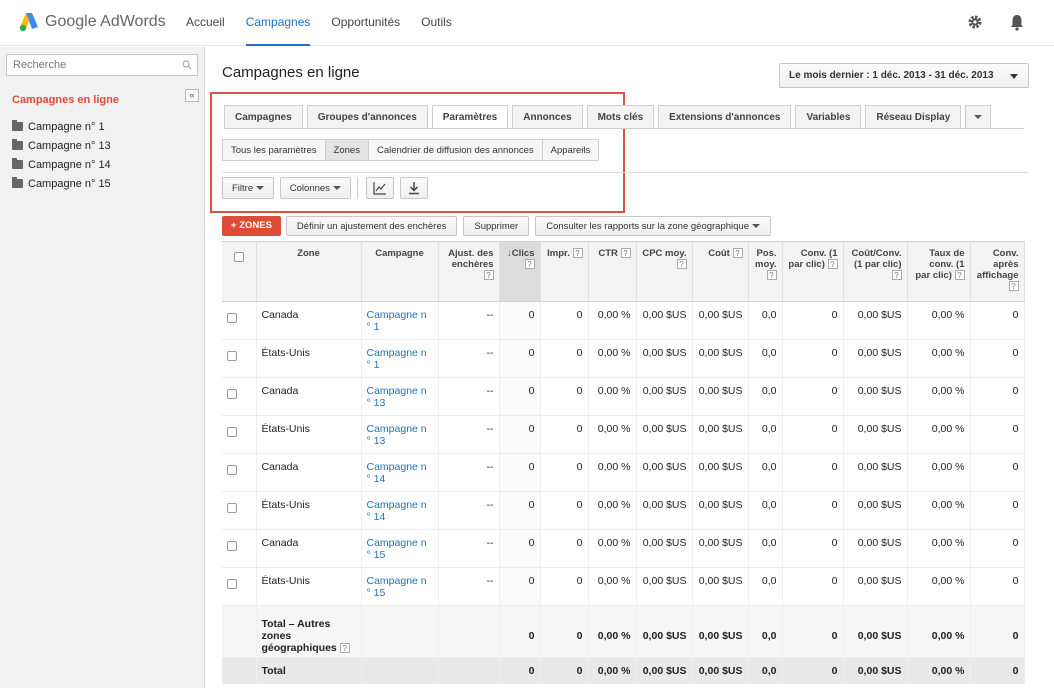  Describe the element at coordinates (564, 271) in the screenshot. I see `header-impr: Impr. ?` at that location.